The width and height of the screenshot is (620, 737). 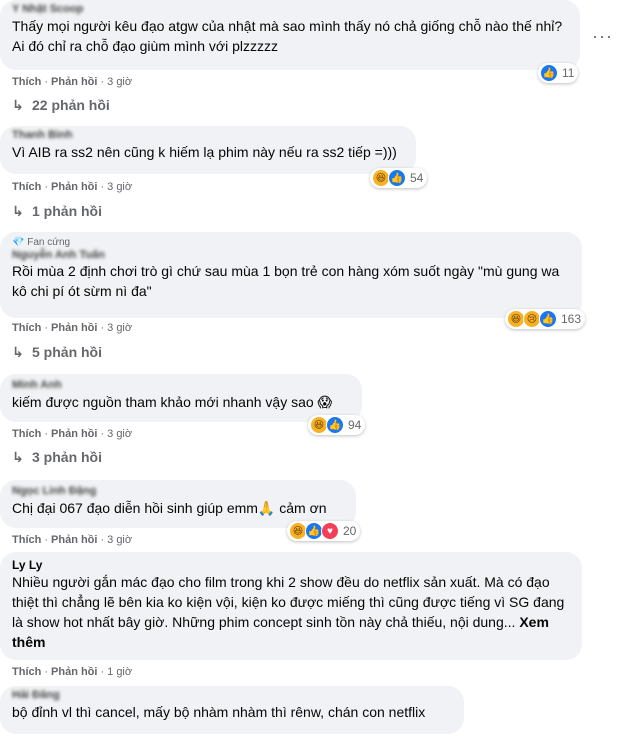 I want to click on reaction-count: 163, so click(x=571, y=319).